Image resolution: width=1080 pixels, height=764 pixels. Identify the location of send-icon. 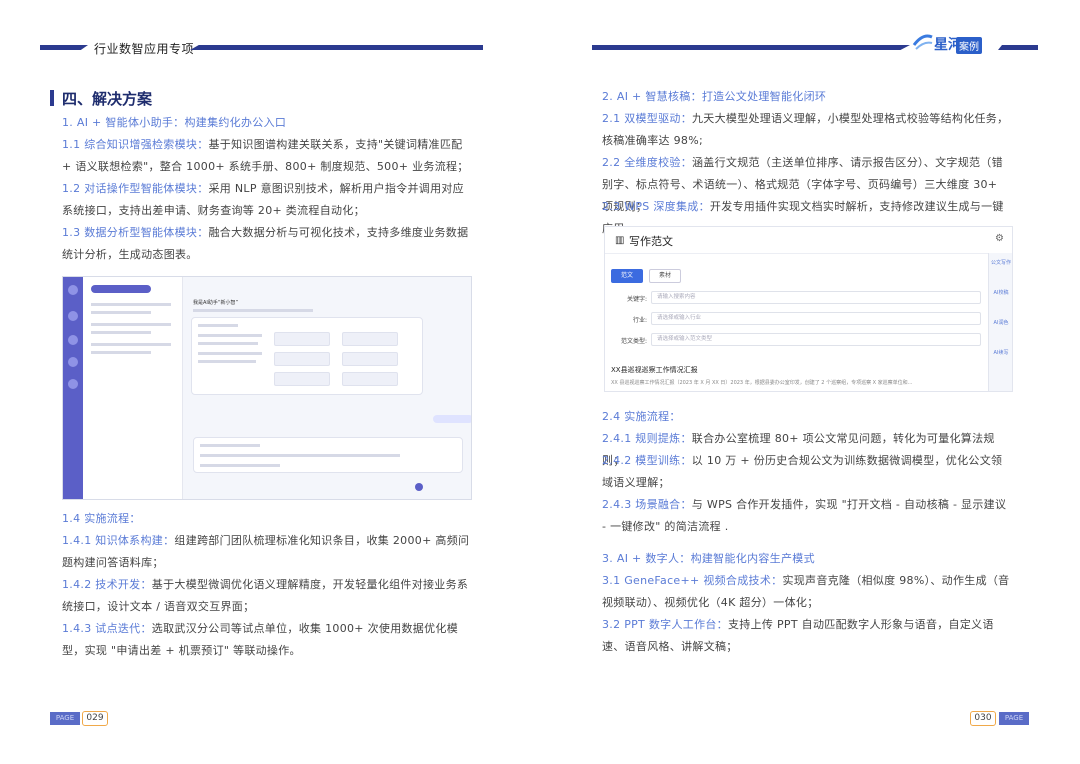
(419, 487).